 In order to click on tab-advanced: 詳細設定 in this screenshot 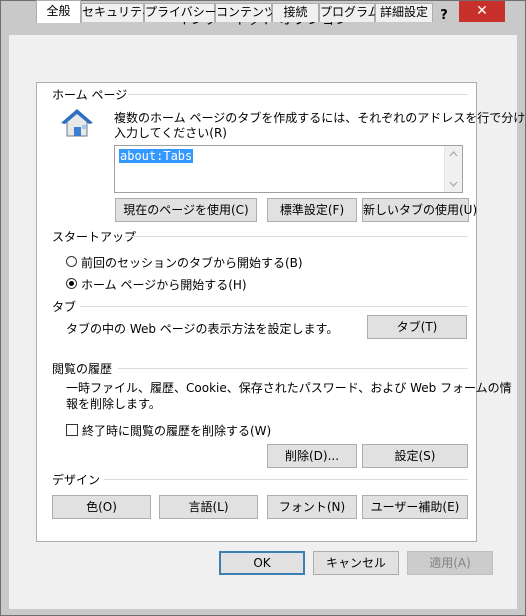, I will do `click(404, 12)`.